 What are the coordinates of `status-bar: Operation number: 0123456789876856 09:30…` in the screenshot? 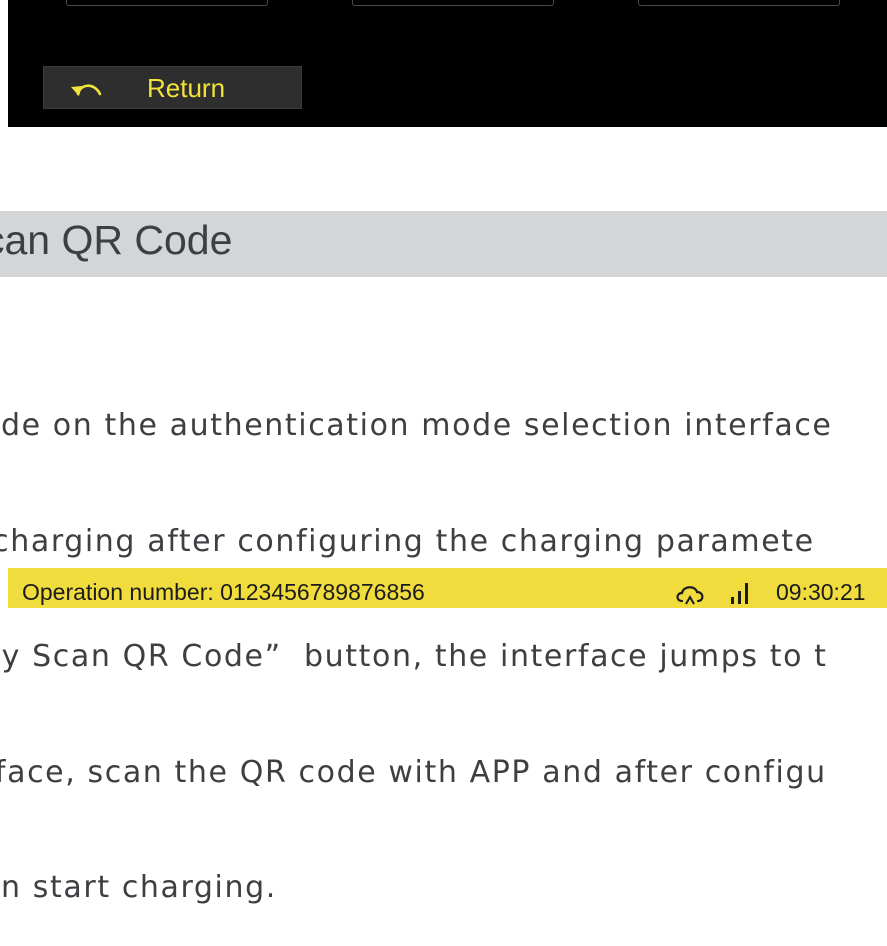 It's located at (447, 588).